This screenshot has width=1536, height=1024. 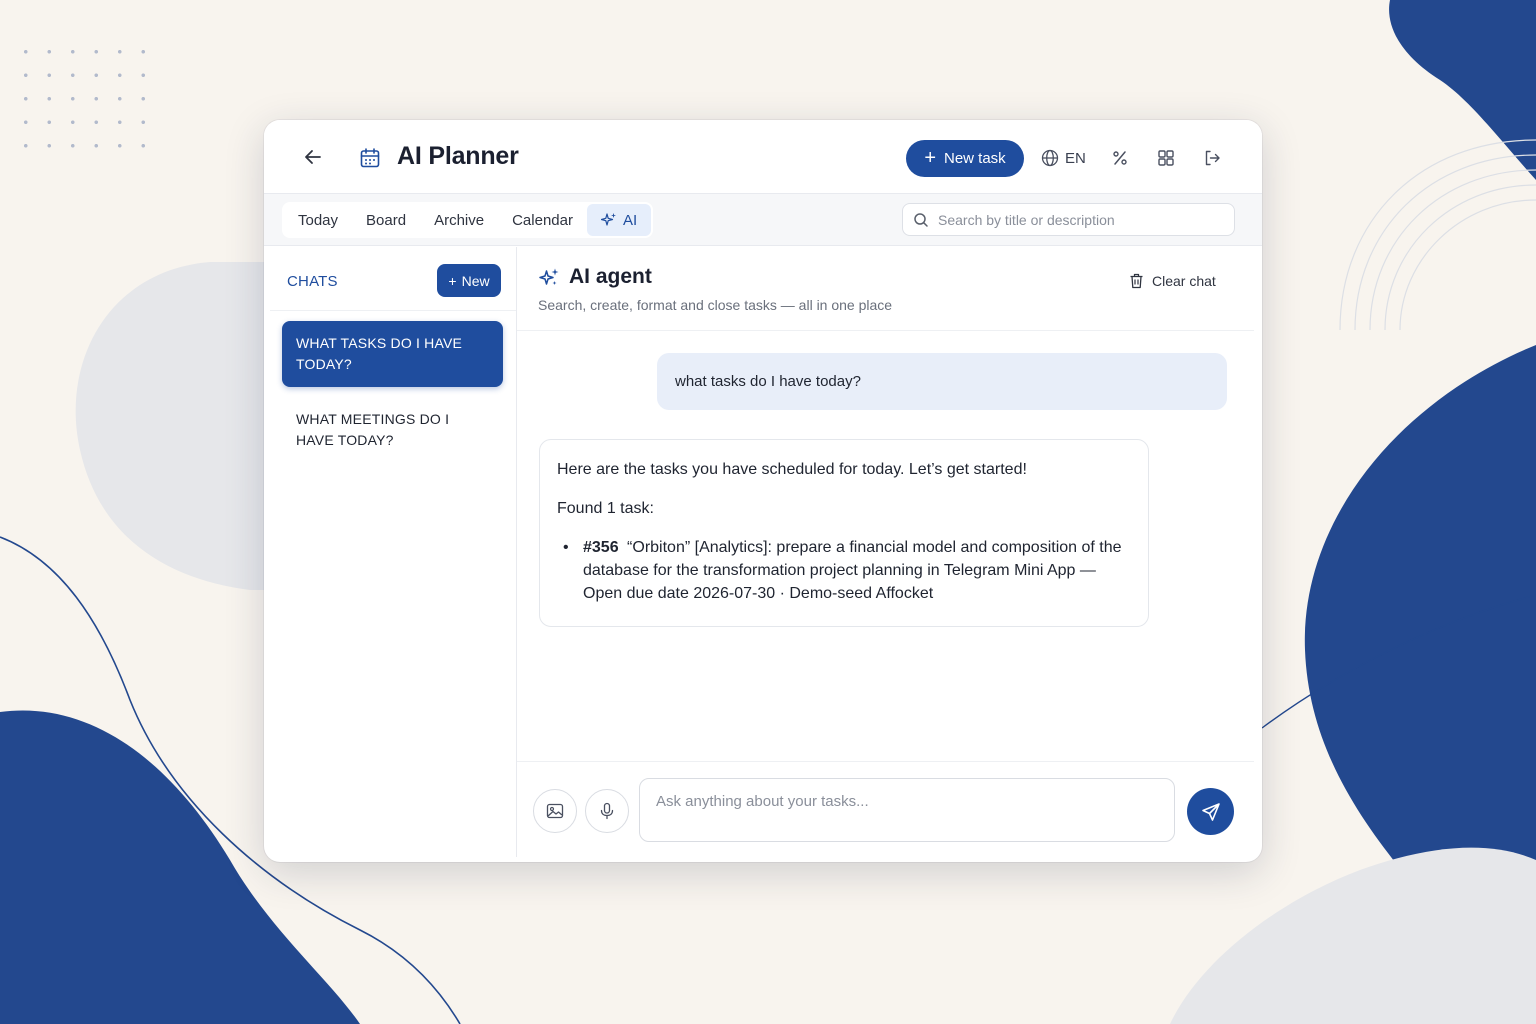 I want to click on apps-button, so click(x=1166, y=158).